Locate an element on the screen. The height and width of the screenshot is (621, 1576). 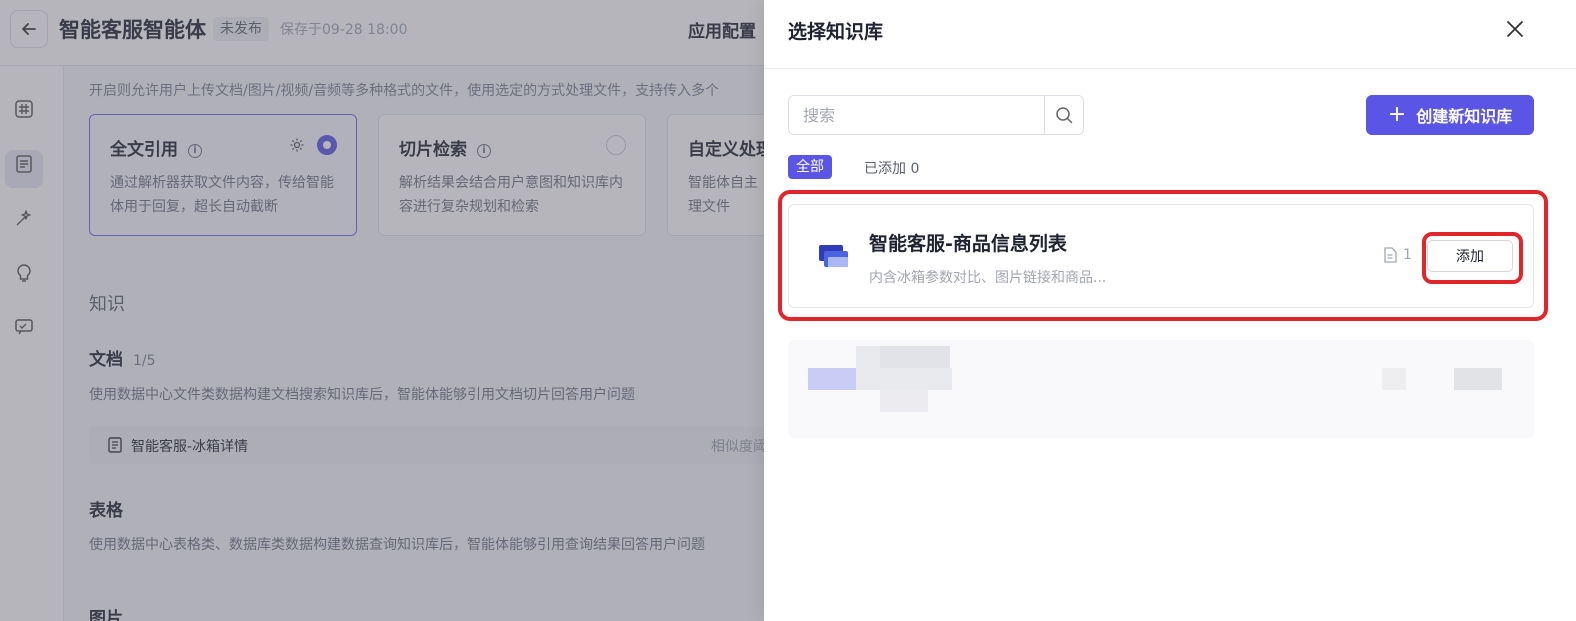
drawer-header: 选择知识库 is located at coordinates (1170, 34).